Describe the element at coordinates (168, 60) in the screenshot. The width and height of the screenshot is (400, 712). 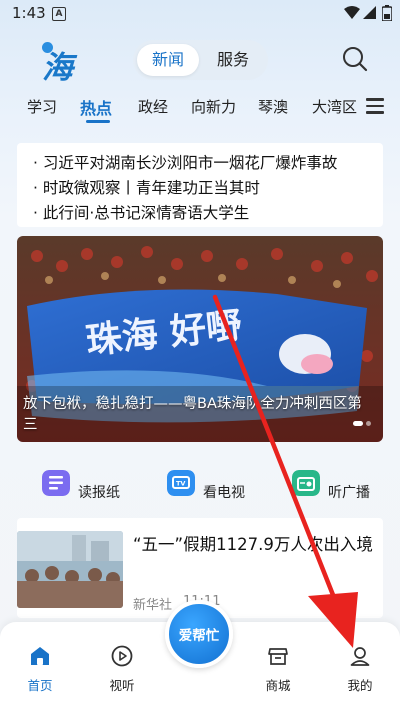
I see `segment-news: 新闻` at that location.